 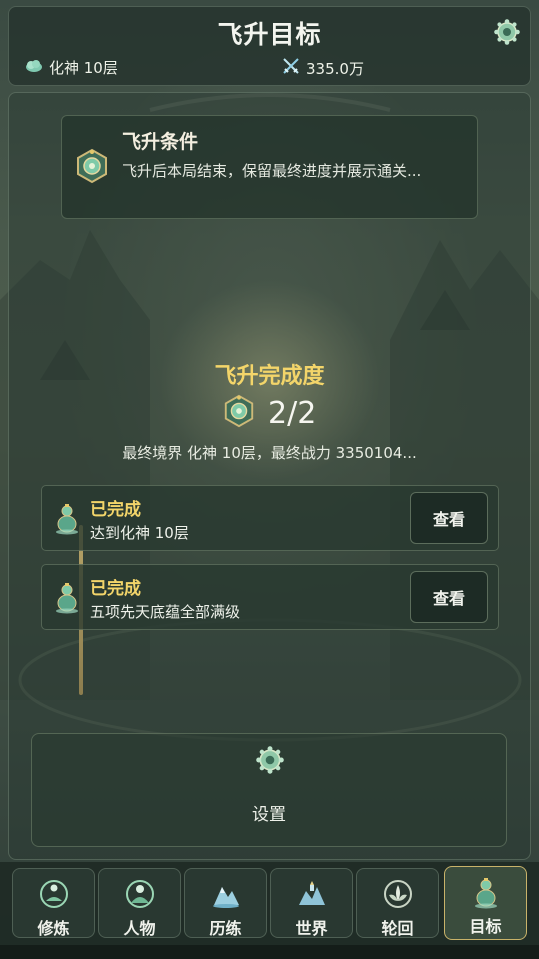 I want to click on lotus-icon, so click(x=398, y=894).